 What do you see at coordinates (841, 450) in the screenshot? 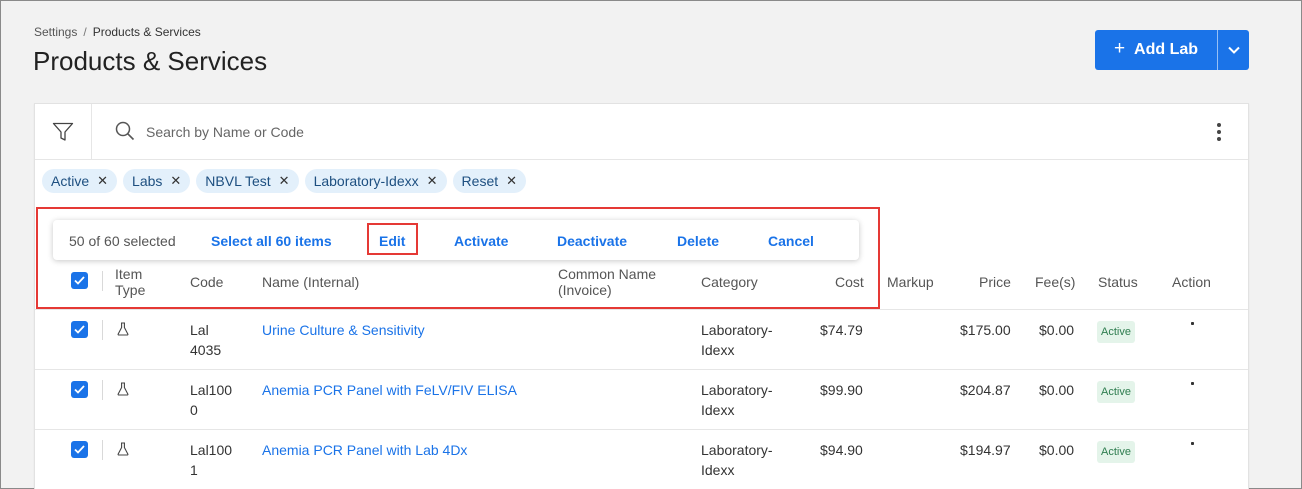
I see `row-cost: $94.90` at bounding box center [841, 450].